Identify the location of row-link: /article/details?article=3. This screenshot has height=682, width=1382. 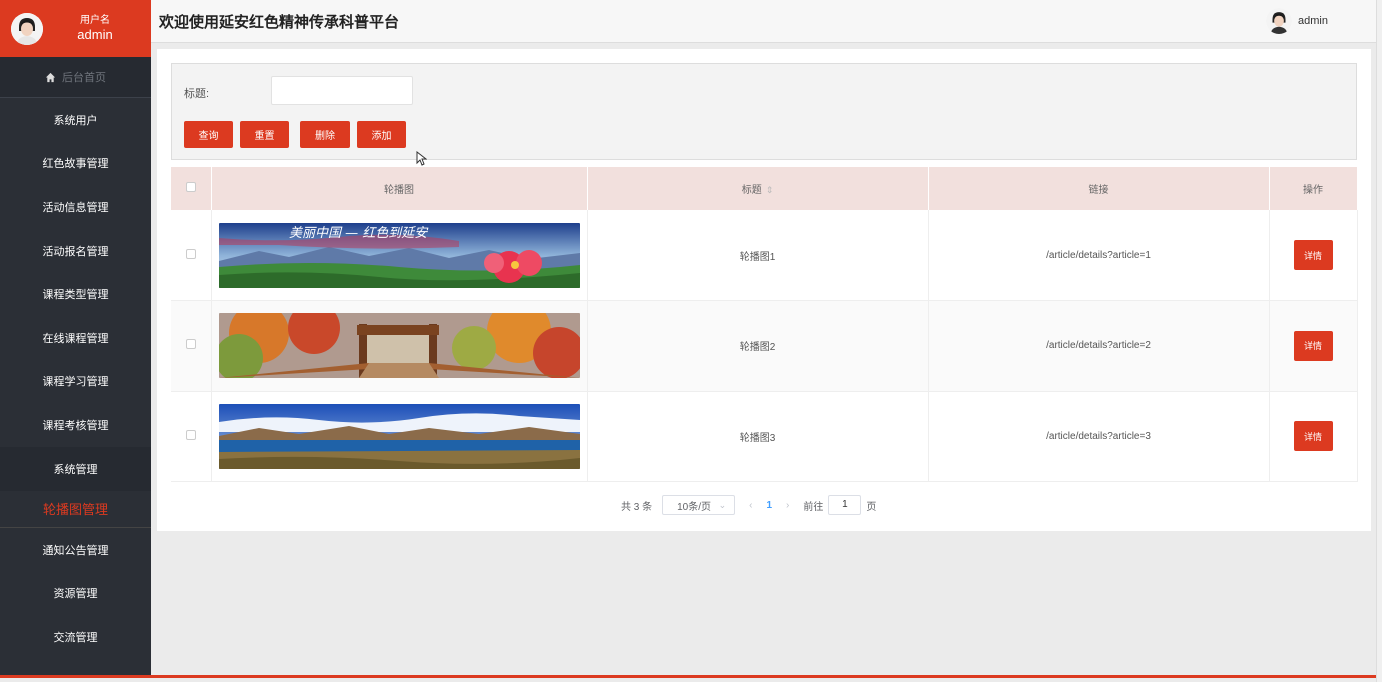
(1099, 436).